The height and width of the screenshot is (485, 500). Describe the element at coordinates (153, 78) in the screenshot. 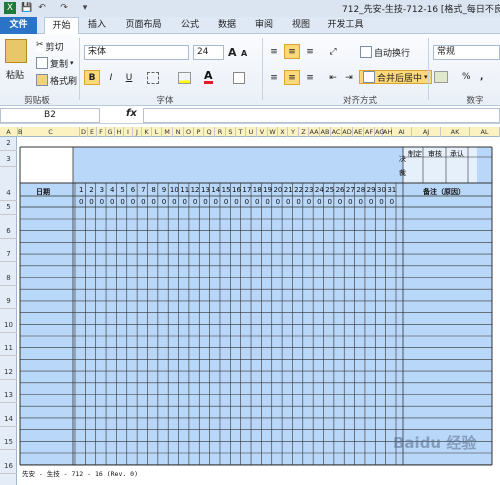

I see `border-icon` at that location.